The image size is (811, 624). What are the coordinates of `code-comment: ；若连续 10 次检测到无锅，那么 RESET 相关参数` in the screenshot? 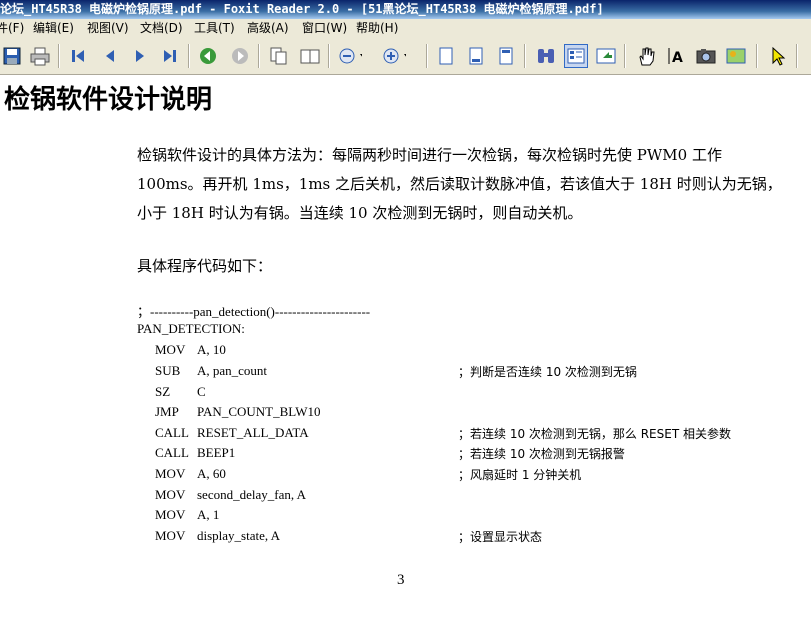 It's located at (594, 434).